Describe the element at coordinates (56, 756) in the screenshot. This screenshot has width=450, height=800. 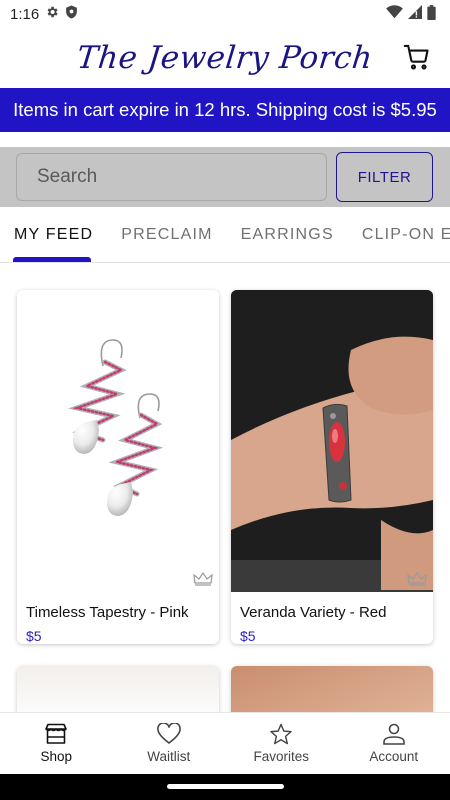
I see `nav-label: Shop` at that location.